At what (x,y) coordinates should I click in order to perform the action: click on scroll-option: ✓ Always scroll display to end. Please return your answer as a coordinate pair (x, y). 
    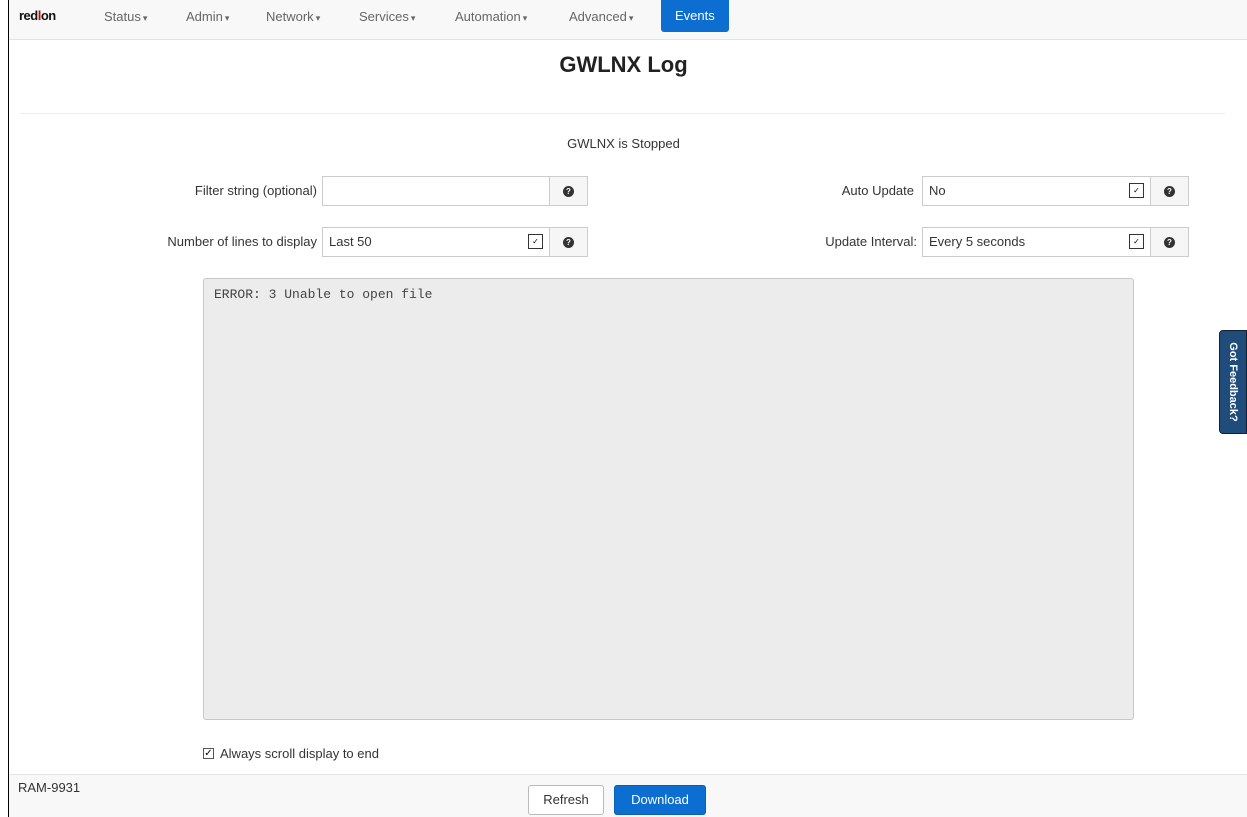
    Looking at the image, I should click on (291, 753).